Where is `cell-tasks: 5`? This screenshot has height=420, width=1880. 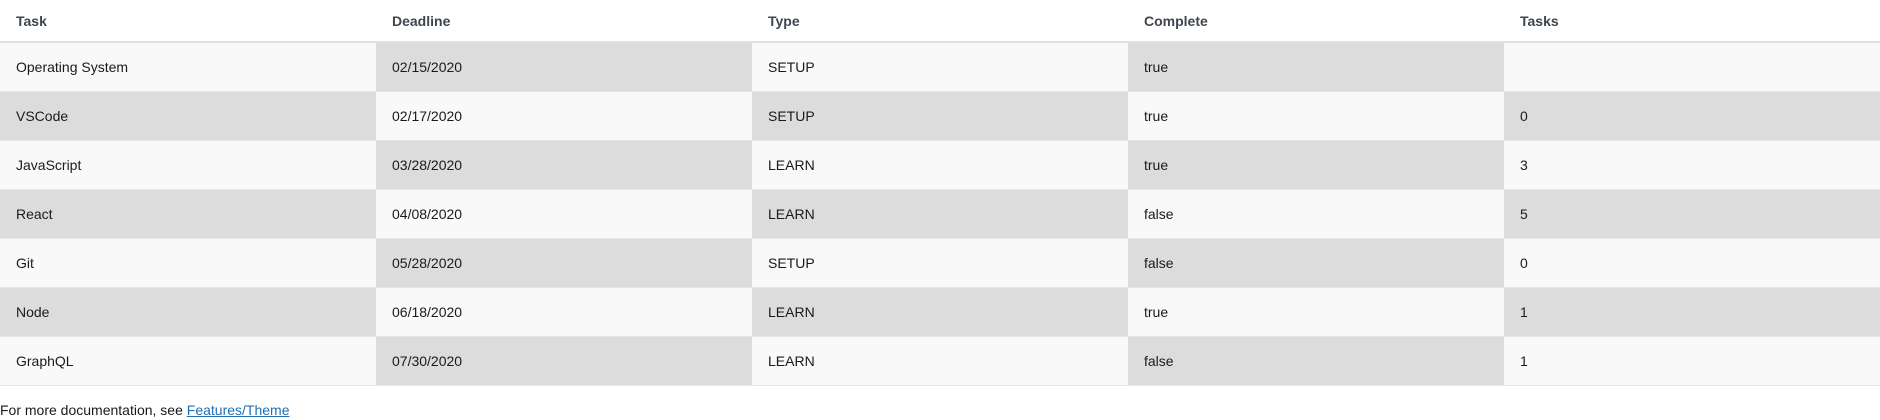
cell-tasks: 5 is located at coordinates (1692, 214).